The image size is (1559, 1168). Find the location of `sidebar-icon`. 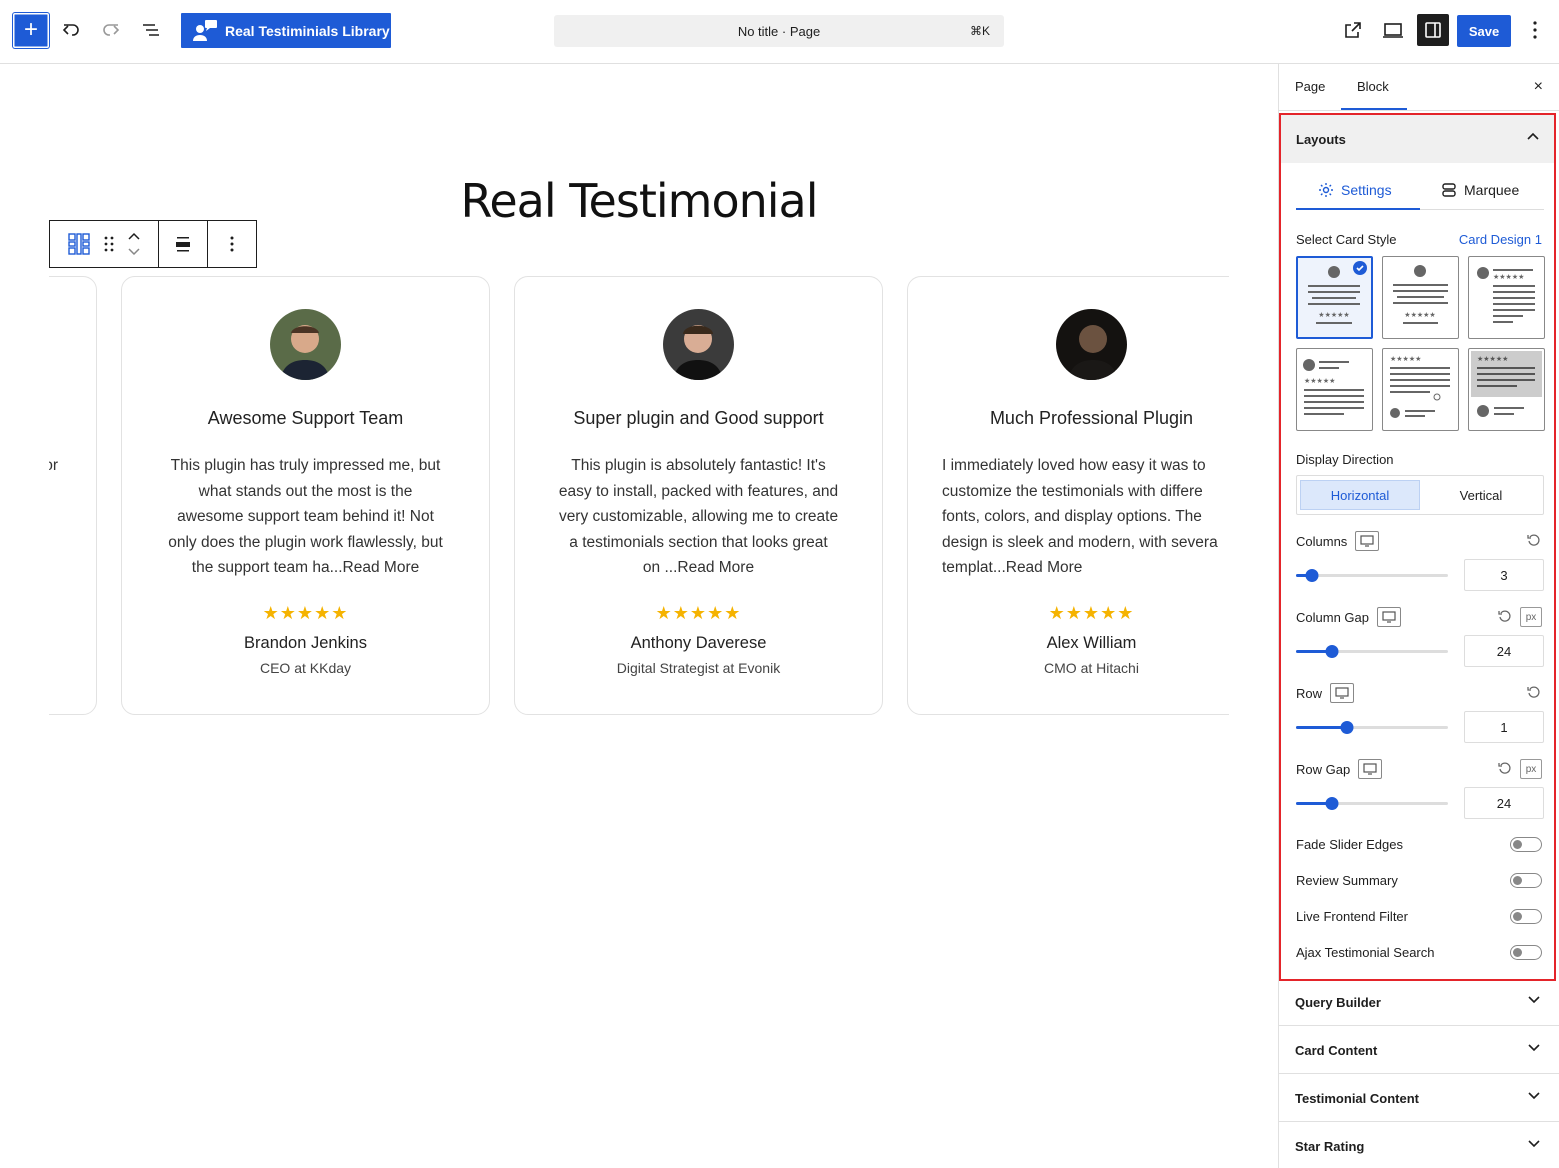

sidebar-icon is located at coordinates (1433, 30).